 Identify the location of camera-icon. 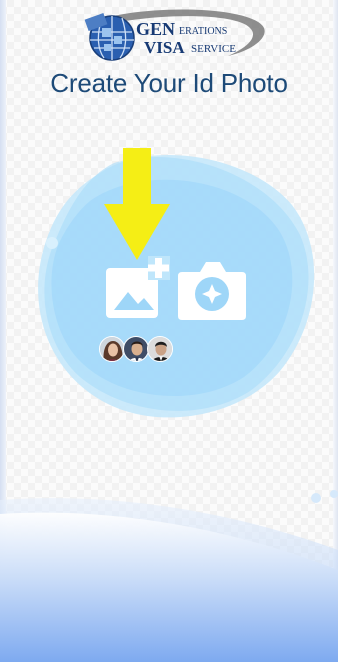
(212, 291).